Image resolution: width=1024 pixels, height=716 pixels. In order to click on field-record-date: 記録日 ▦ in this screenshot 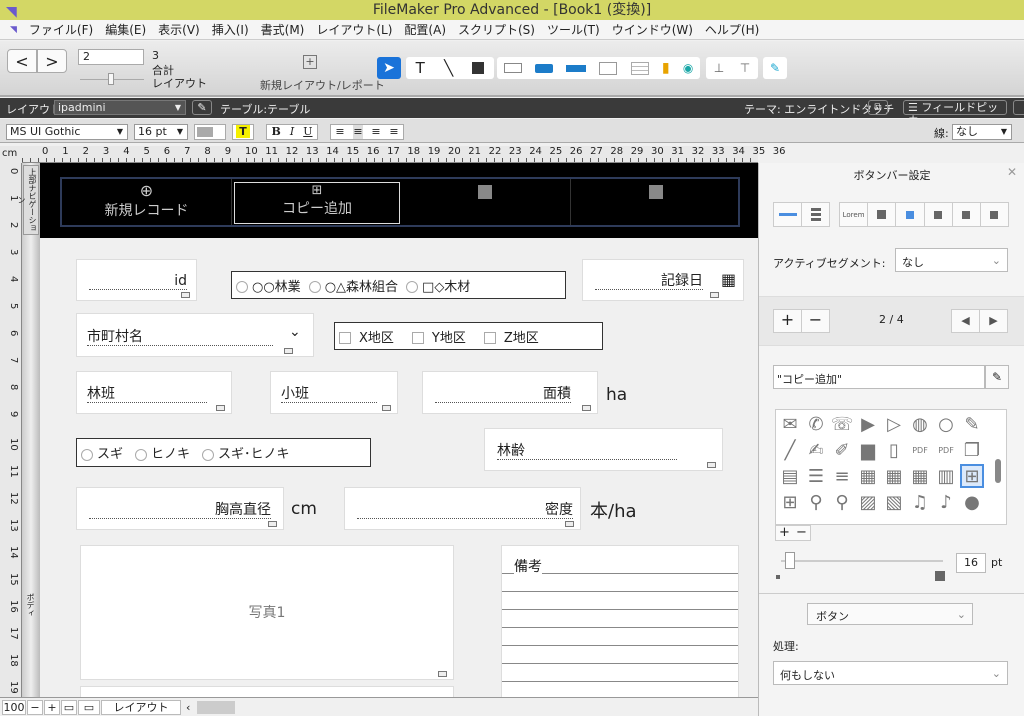, I will do `click(663, 280)`.